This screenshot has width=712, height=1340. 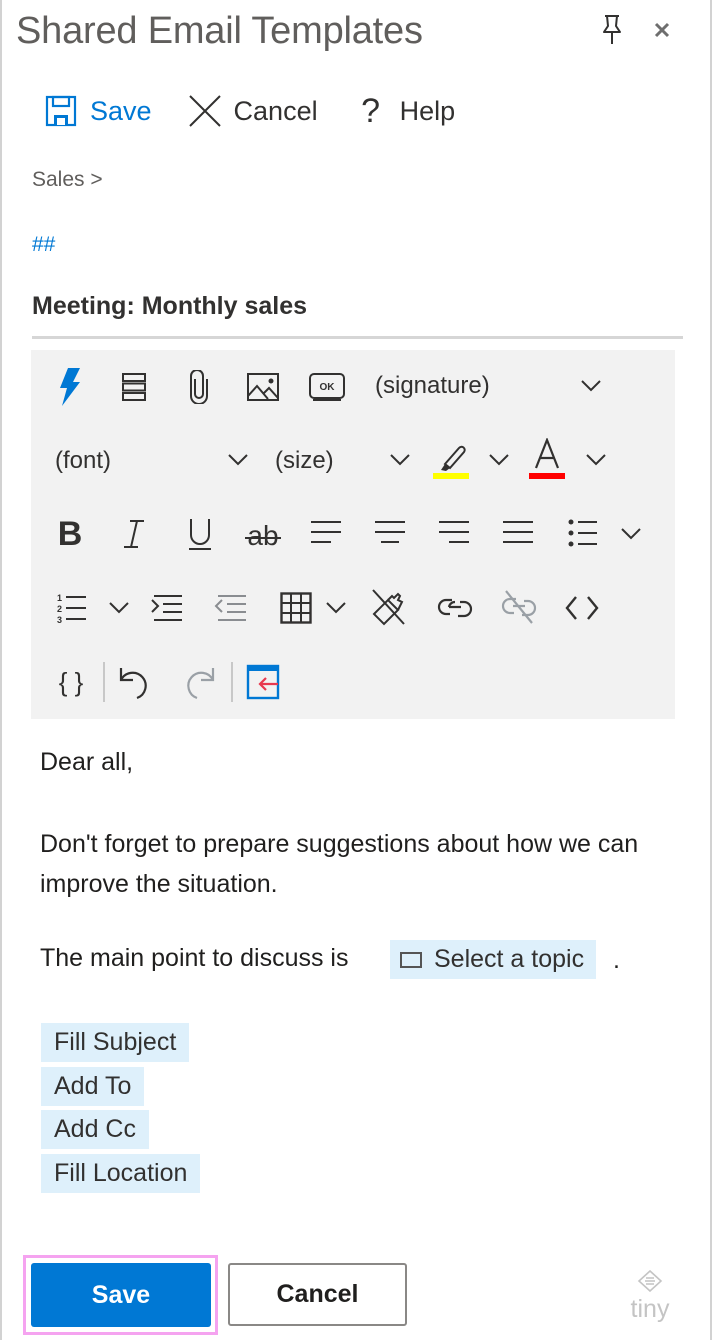 What do you see at coordinates (134, 387) in the screenshot?
I see `template-list-icon` at bounding box center [134, 387].